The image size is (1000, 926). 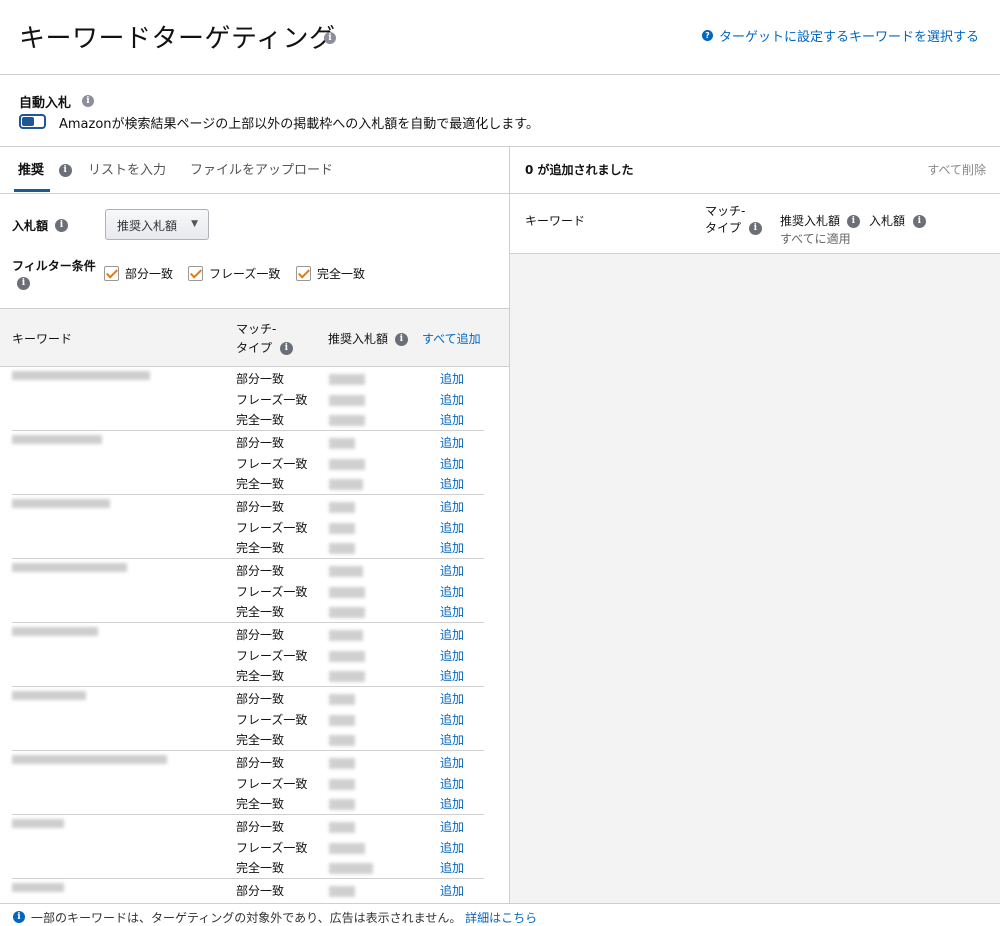 I want to click on bid-type-dropdown: 推奨入札額 ▼, so click(x=157, y=224).